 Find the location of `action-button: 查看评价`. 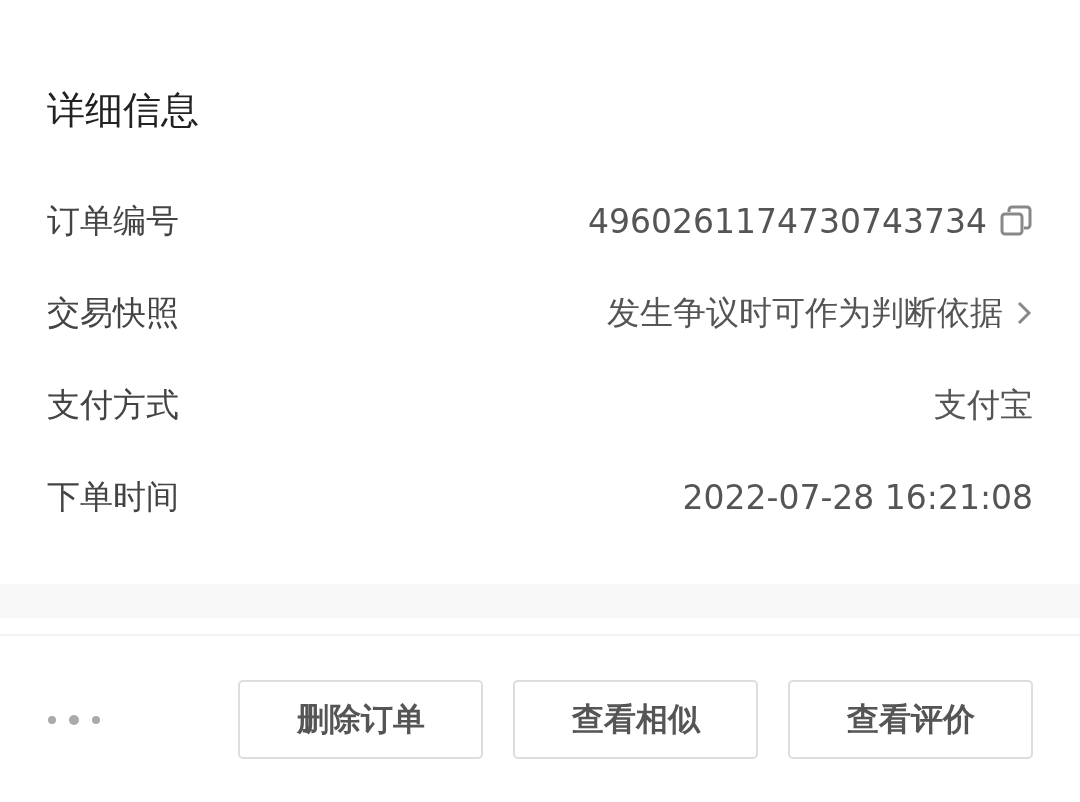

action-button: 查看评价 is located at coordinates (910, 719).